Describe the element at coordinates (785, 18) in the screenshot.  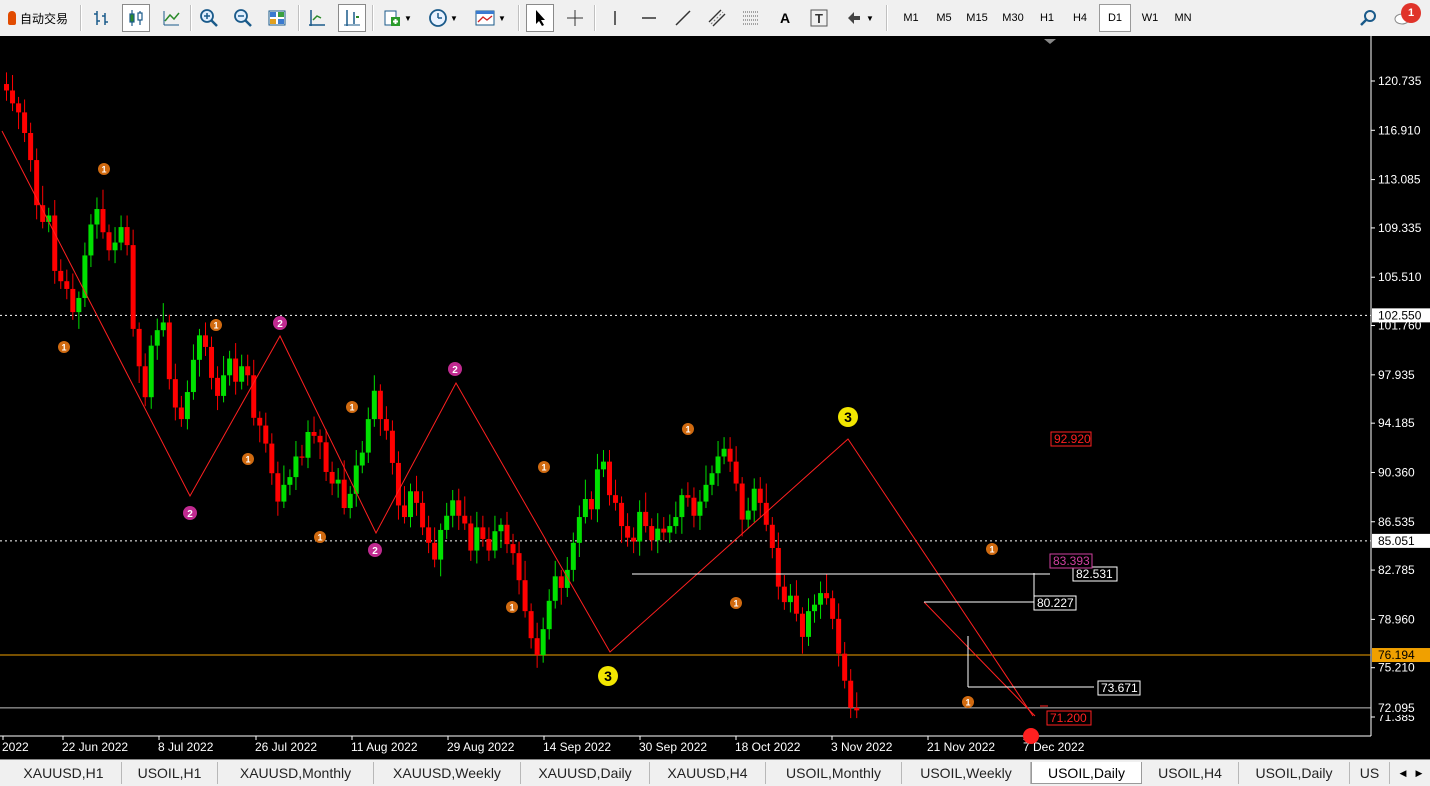
I see `text-tool-button: A` at that location.